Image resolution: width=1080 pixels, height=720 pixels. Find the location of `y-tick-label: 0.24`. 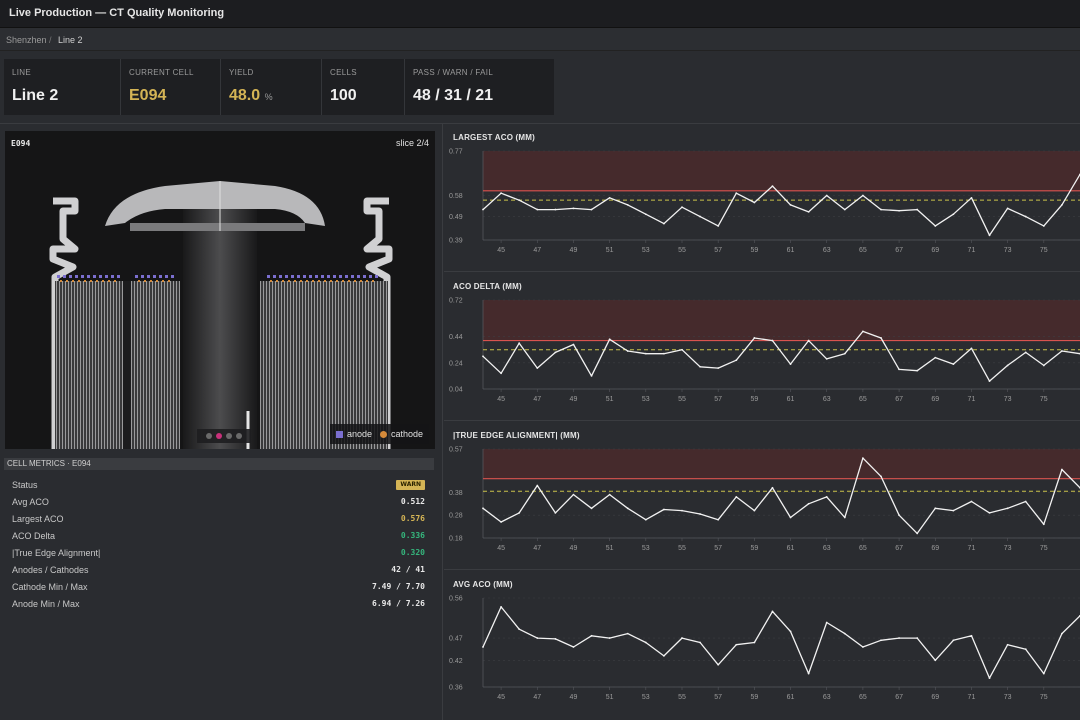

y-tick-label: 0.24 is located at coordinates (456, 363).